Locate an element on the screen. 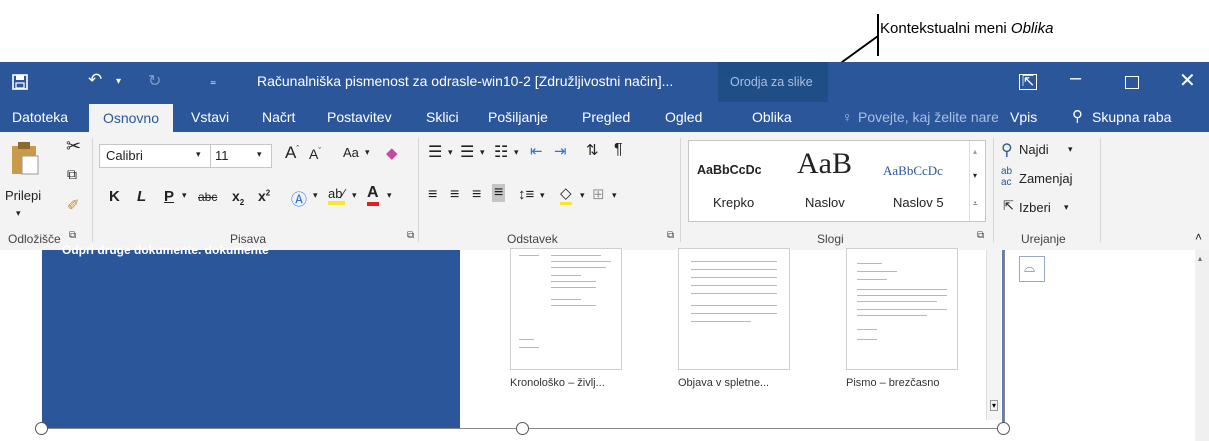  replace-button: Zamenjaj is located at coordinates (1045, 178).